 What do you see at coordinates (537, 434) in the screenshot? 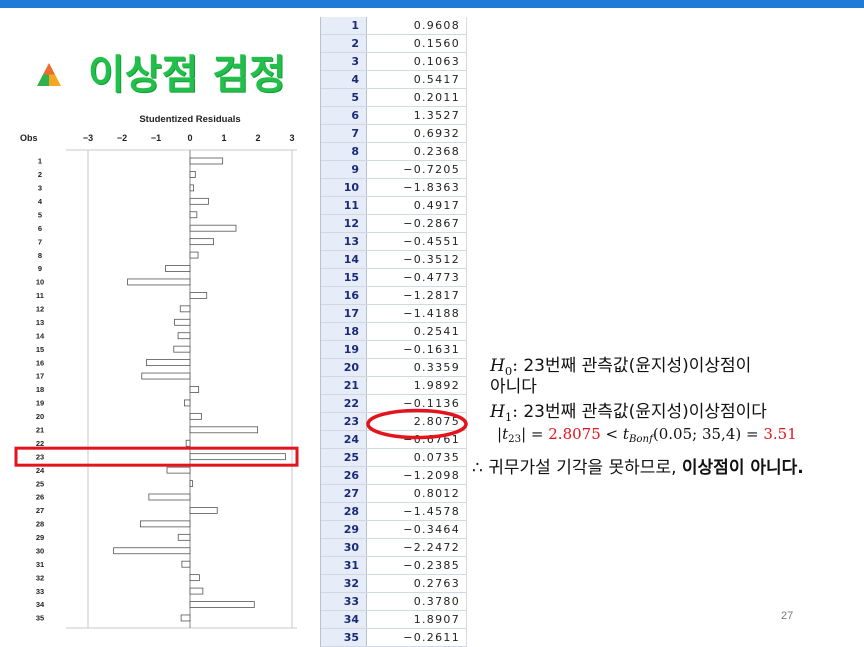
I see `equals-sign: =` at bounding box center [537, 434].